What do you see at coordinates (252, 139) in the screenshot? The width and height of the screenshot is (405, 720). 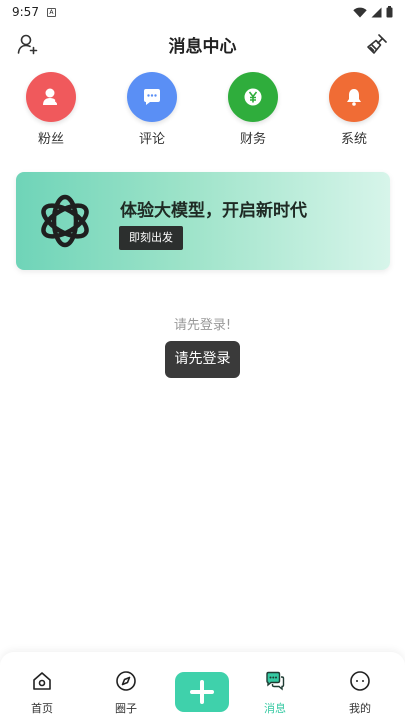 I see `category-label: 财务` at bounding box center [252, 139].